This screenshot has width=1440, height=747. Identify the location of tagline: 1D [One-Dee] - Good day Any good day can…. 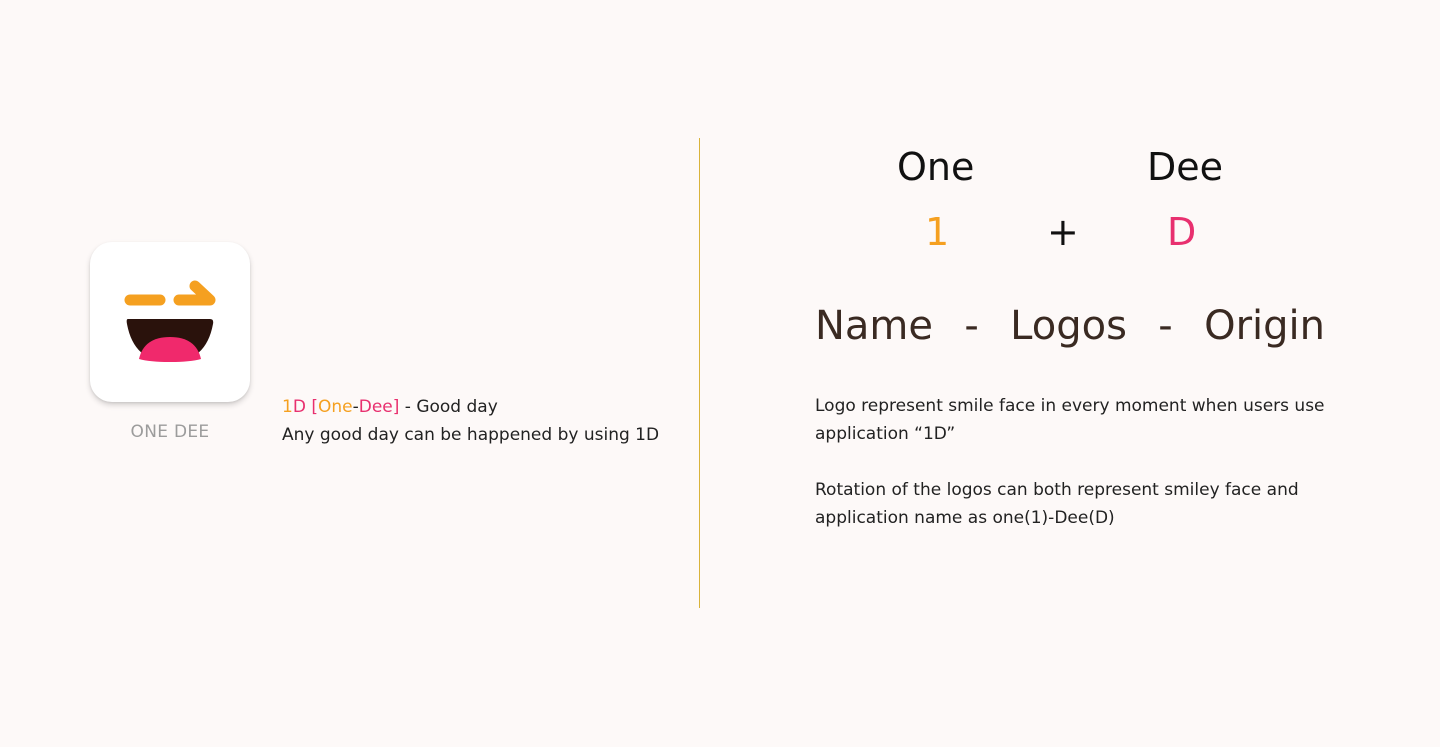
(470, 421).